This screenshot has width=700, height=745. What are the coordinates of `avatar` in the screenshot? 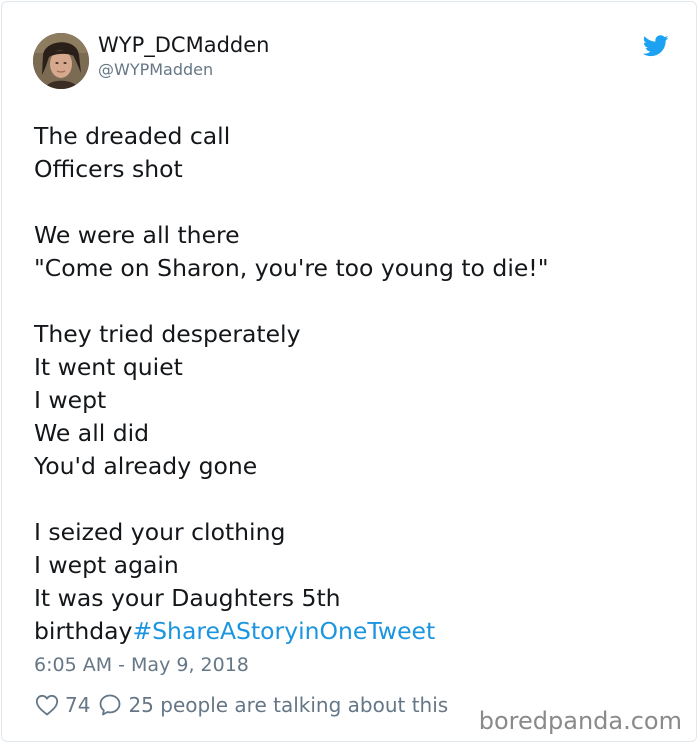 It's located at (61, 61).